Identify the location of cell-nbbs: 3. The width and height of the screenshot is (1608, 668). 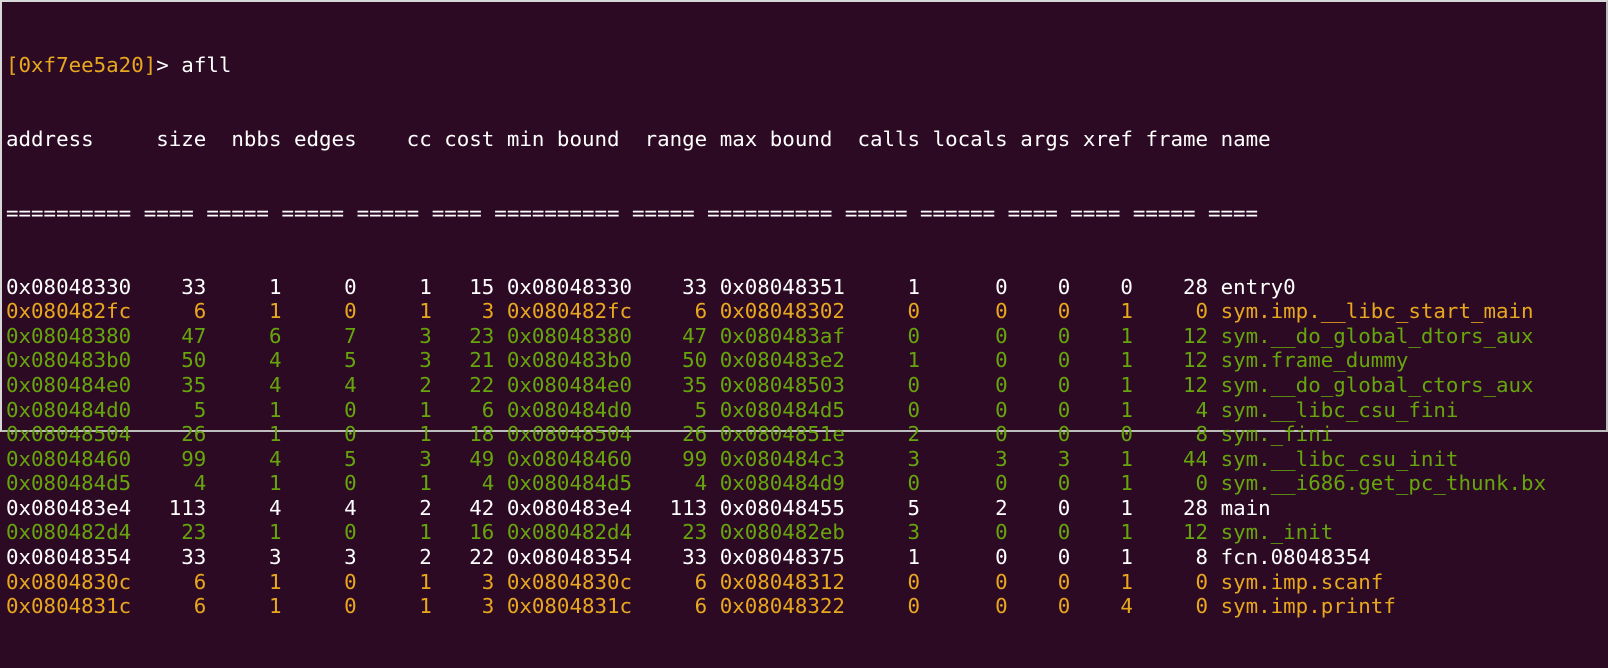
(256, 557).